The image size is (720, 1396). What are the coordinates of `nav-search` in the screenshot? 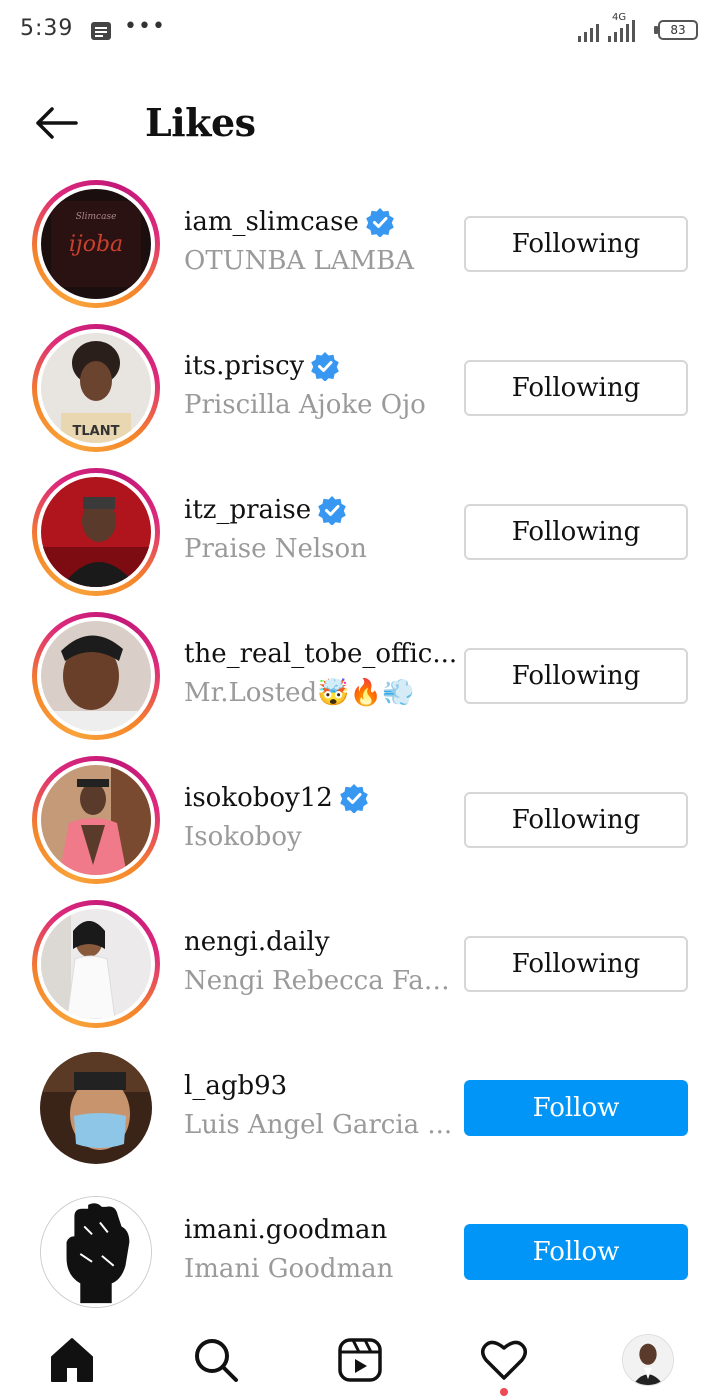 It's located at (216, 1360).